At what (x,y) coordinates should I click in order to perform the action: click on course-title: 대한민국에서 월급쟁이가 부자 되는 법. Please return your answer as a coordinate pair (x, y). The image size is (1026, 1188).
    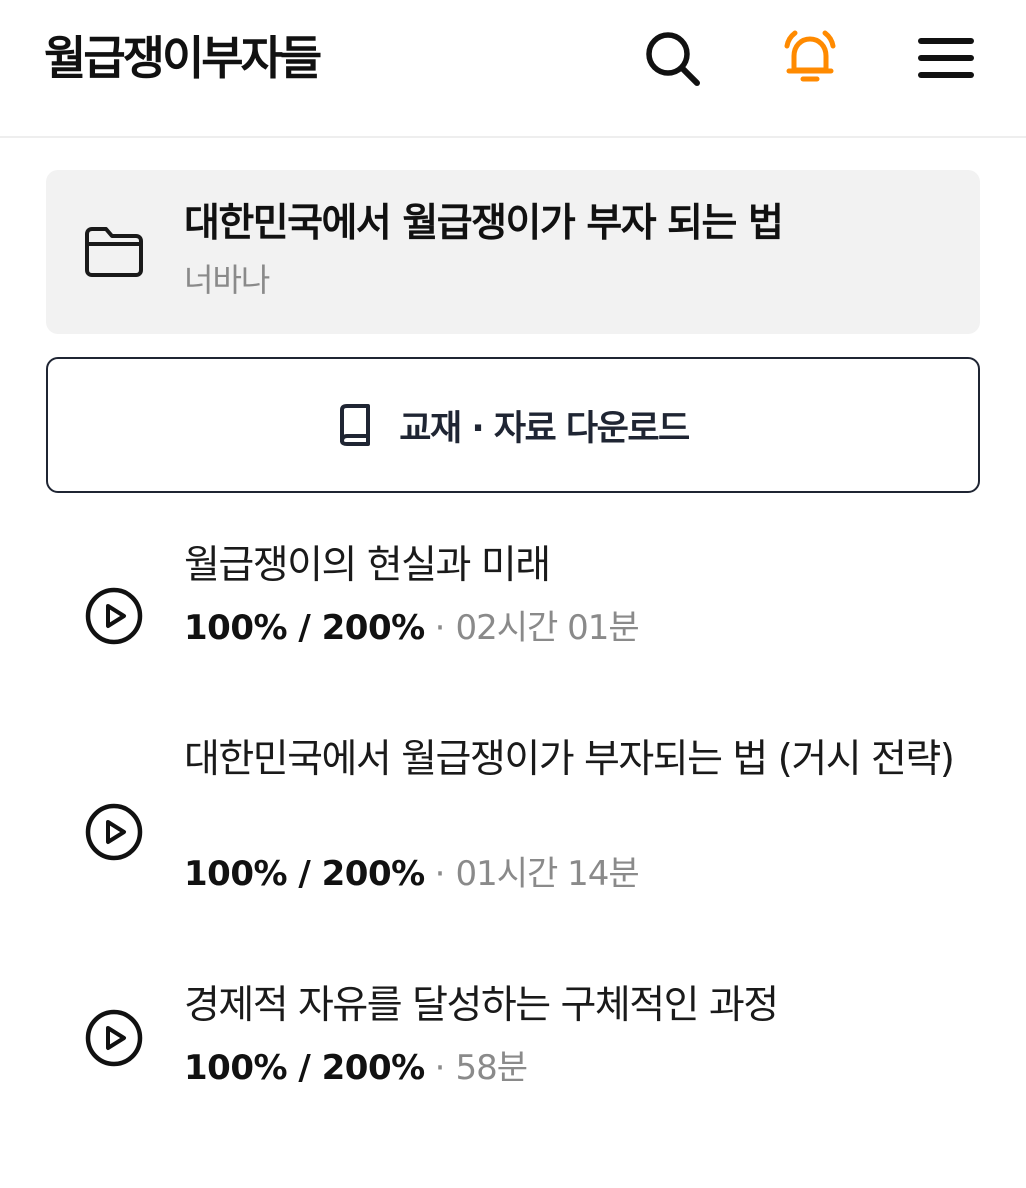
    Looking at the image, I should click on (484, 223).